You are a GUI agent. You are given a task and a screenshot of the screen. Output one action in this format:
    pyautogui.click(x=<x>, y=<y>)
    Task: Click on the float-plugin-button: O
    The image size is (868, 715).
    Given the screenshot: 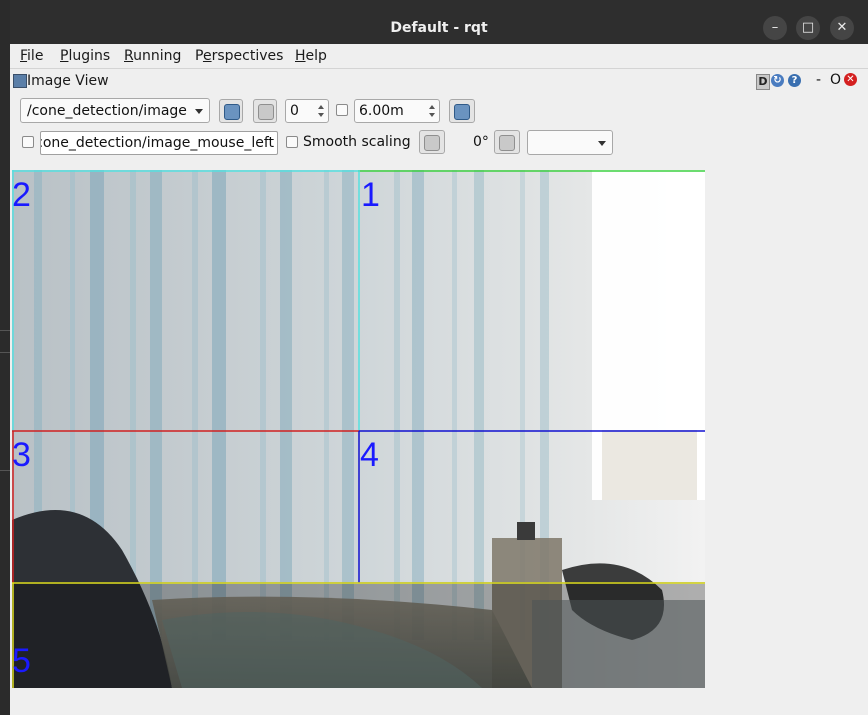 What is the action you would take?
    pyautogui.click(x=835, y=80)
    